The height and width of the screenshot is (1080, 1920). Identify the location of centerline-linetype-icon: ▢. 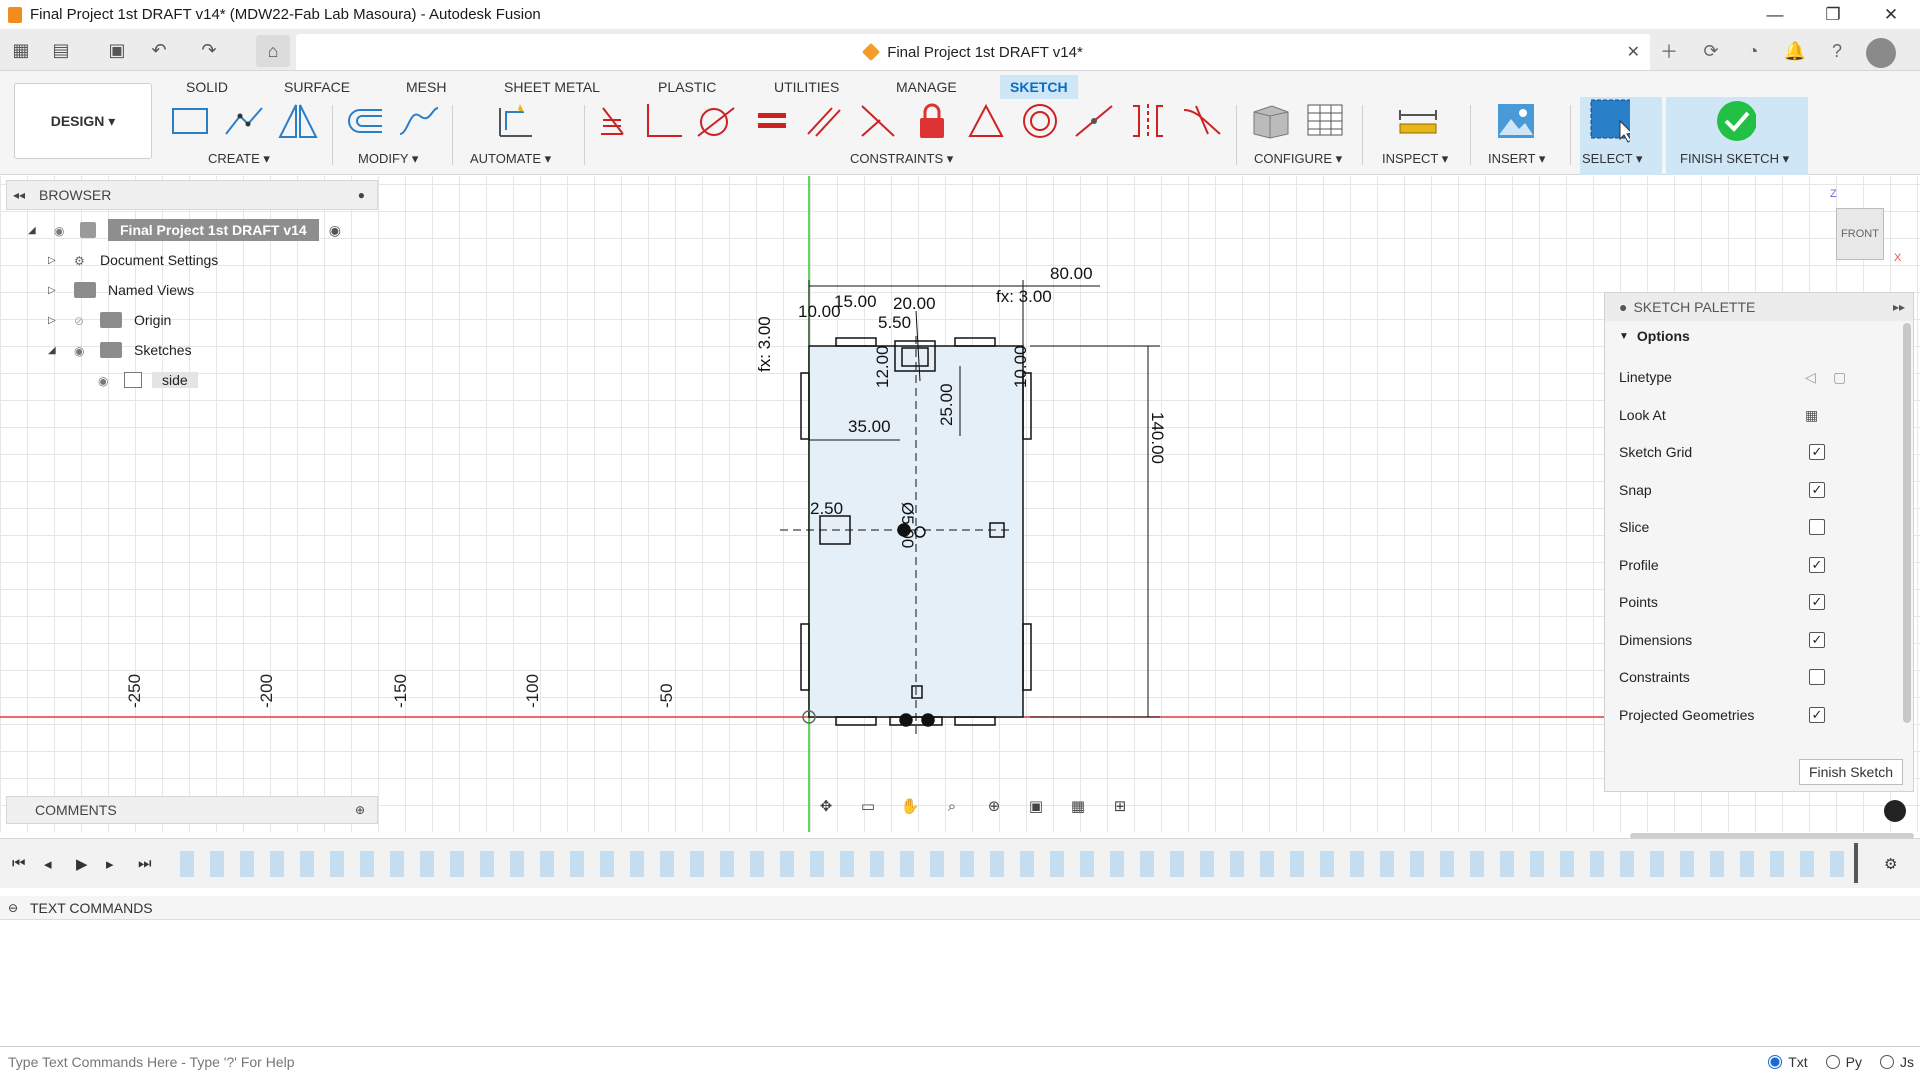
(1839, 377).